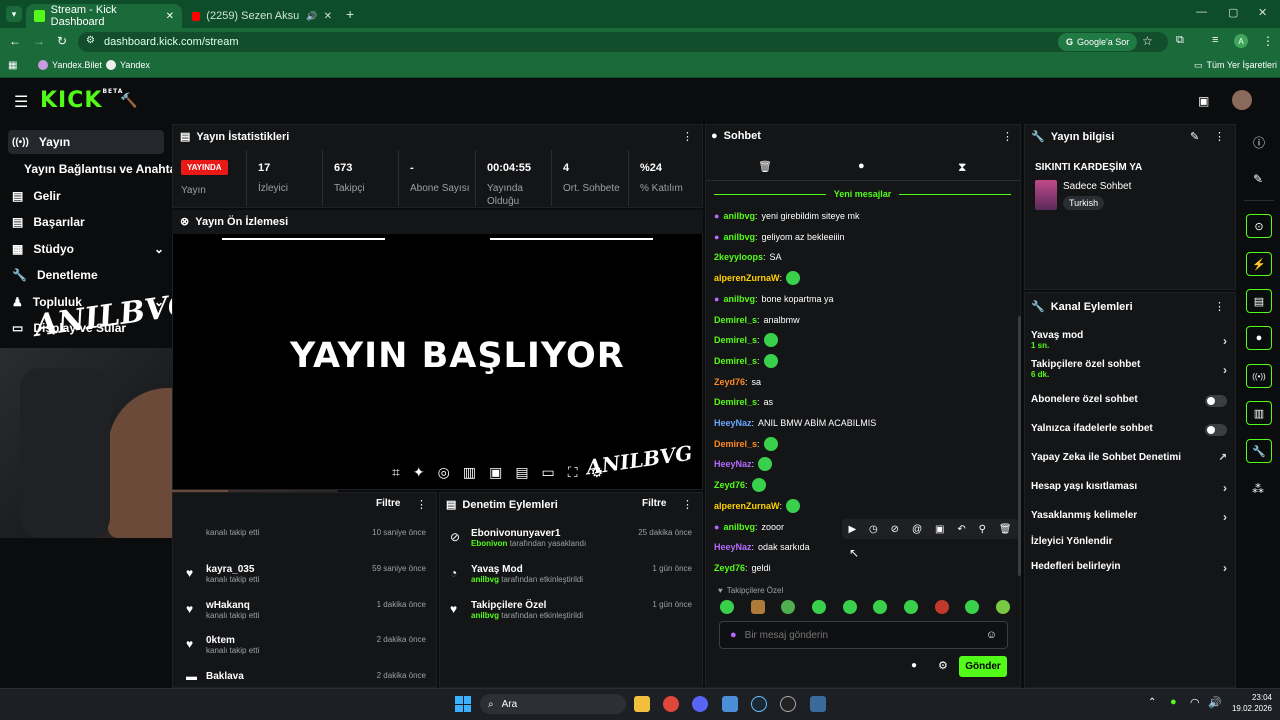 The image size is (1280, 720). Describe the element at coordinates (730, 704) in the screenshot. I see `app-icon` at that location.